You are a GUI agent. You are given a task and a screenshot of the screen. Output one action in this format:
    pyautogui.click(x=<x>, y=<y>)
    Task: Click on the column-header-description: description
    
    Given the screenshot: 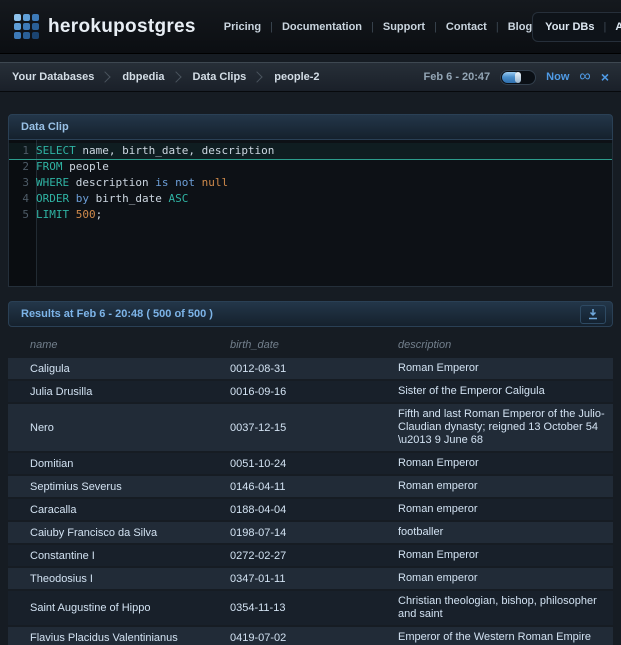 What is the action you would take?
    pyautogui.click(x=425, y=345)
    